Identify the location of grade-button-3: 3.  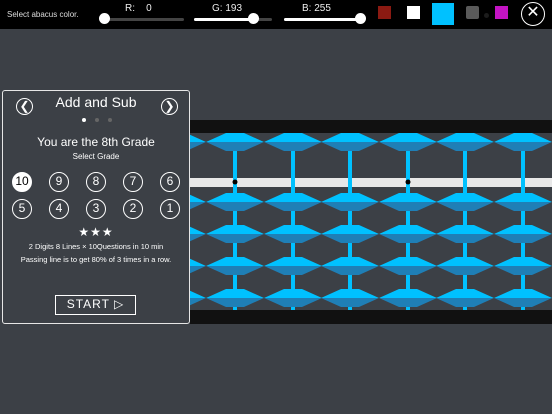
(96, 209).